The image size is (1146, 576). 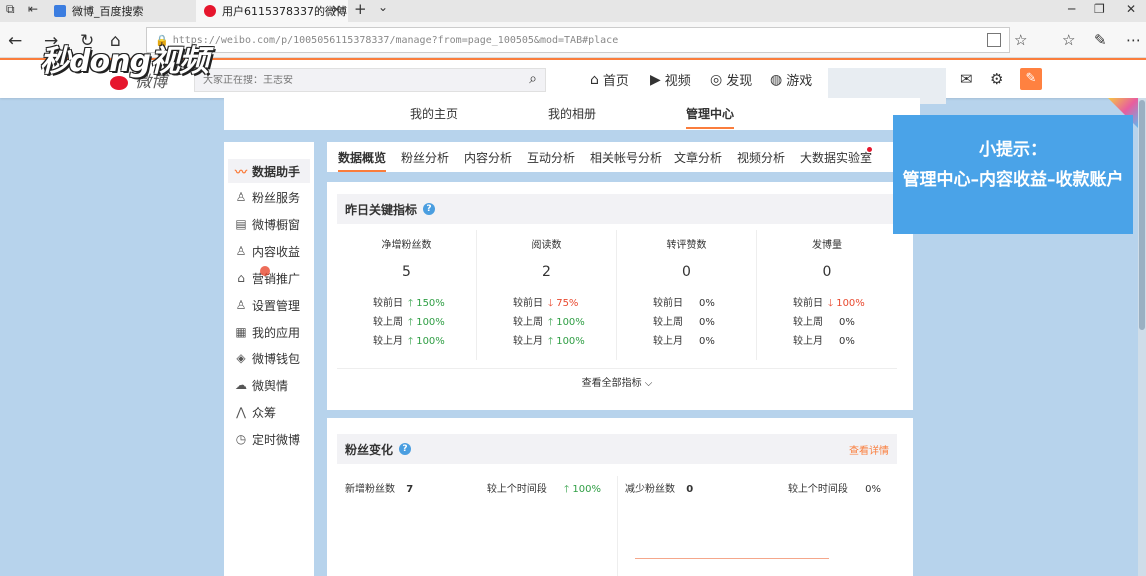 What do you see at coordinates (617, 449) in the screenshot?
I see `card-header: 粉丝变化 ? 查看详情` at bounding box center [617, 449].